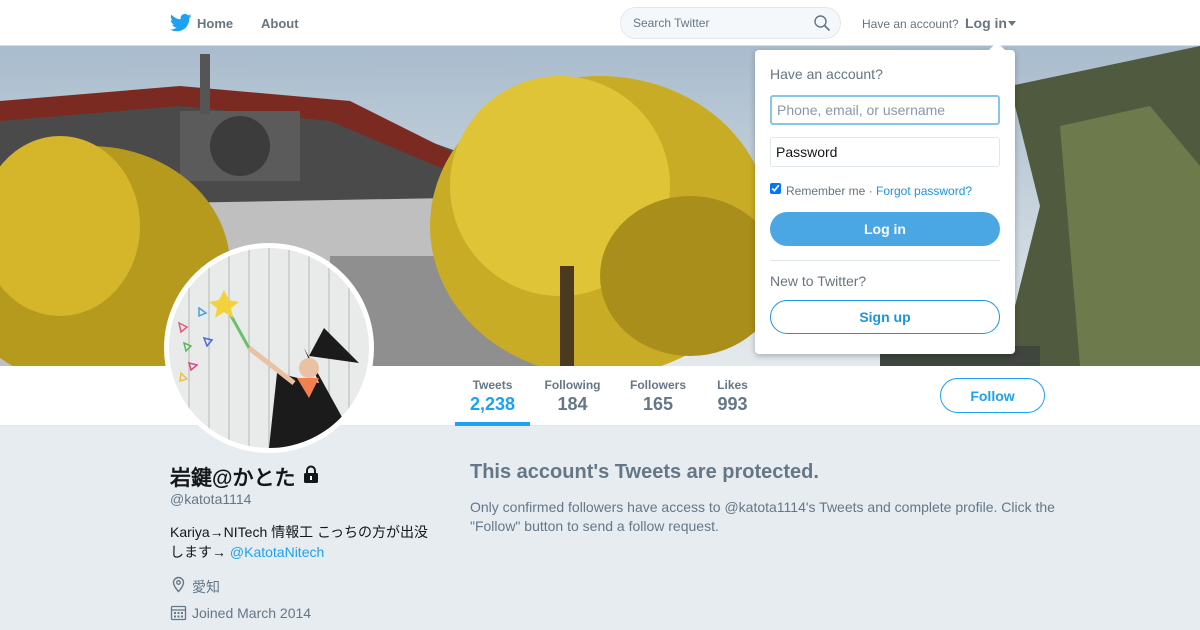 This screenshot has width=1200, height=630. I want to click on stat-value: 993, so click(732, 404).